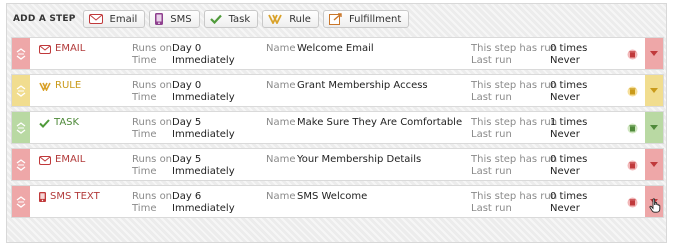  Describe the element at coordinates (359, 160) in the screenshot. I see `step-name: Your Membership Details` at that location.